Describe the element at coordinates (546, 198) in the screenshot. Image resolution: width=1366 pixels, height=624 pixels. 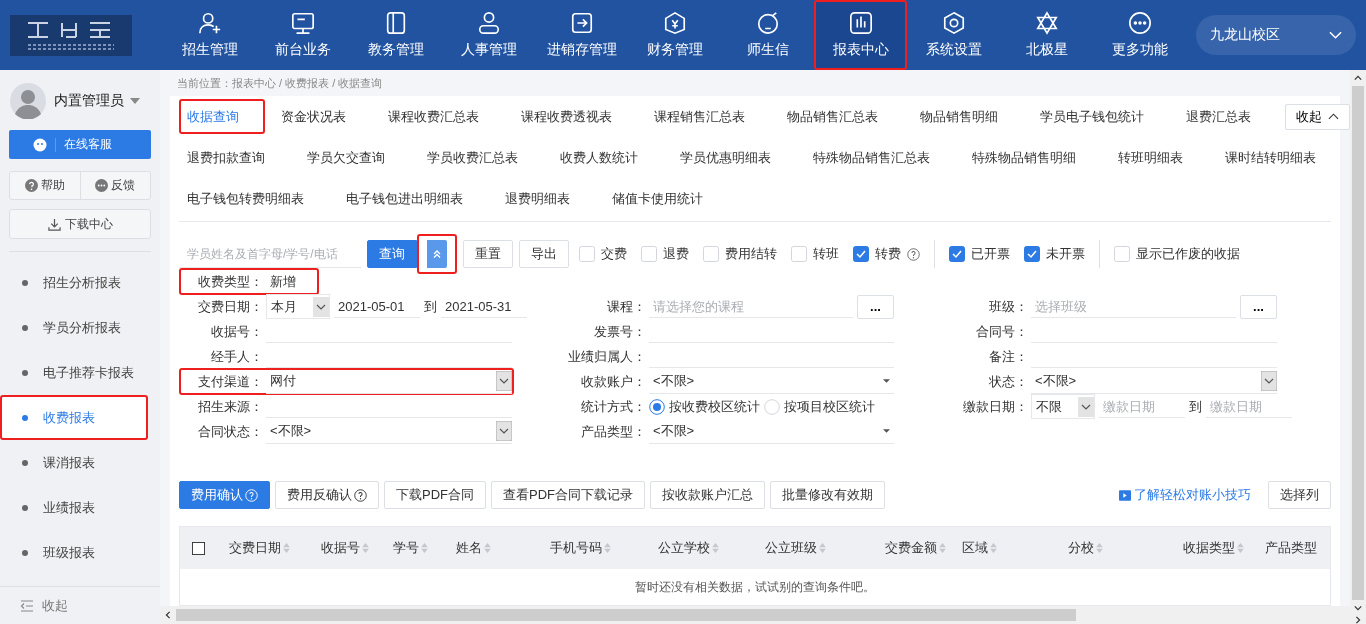
I see `report-tab: 退费明细表` at that location.